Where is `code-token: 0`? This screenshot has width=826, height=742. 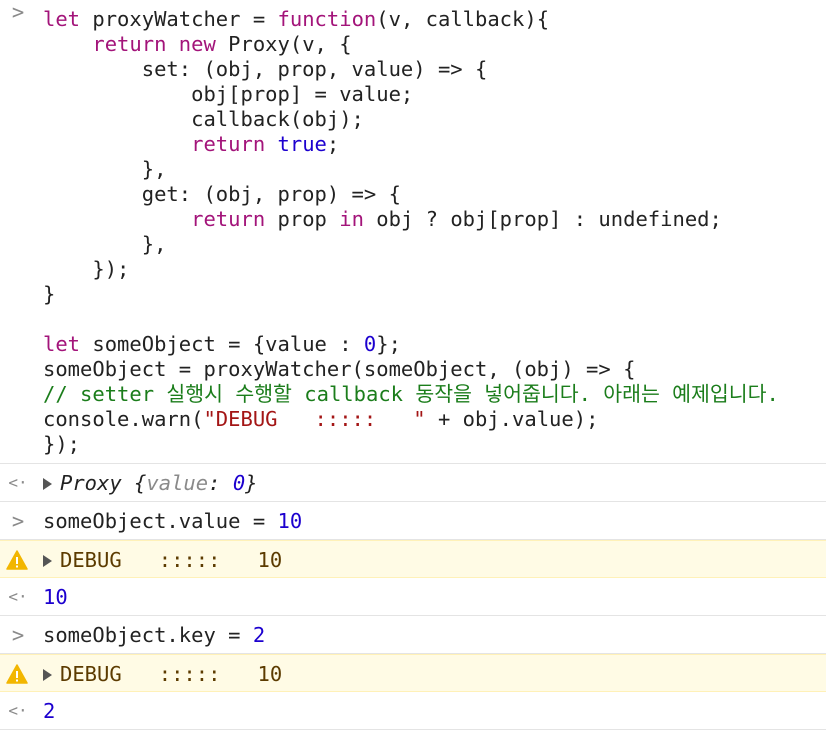
code-token: 0 is located at coordinates (370, 344).